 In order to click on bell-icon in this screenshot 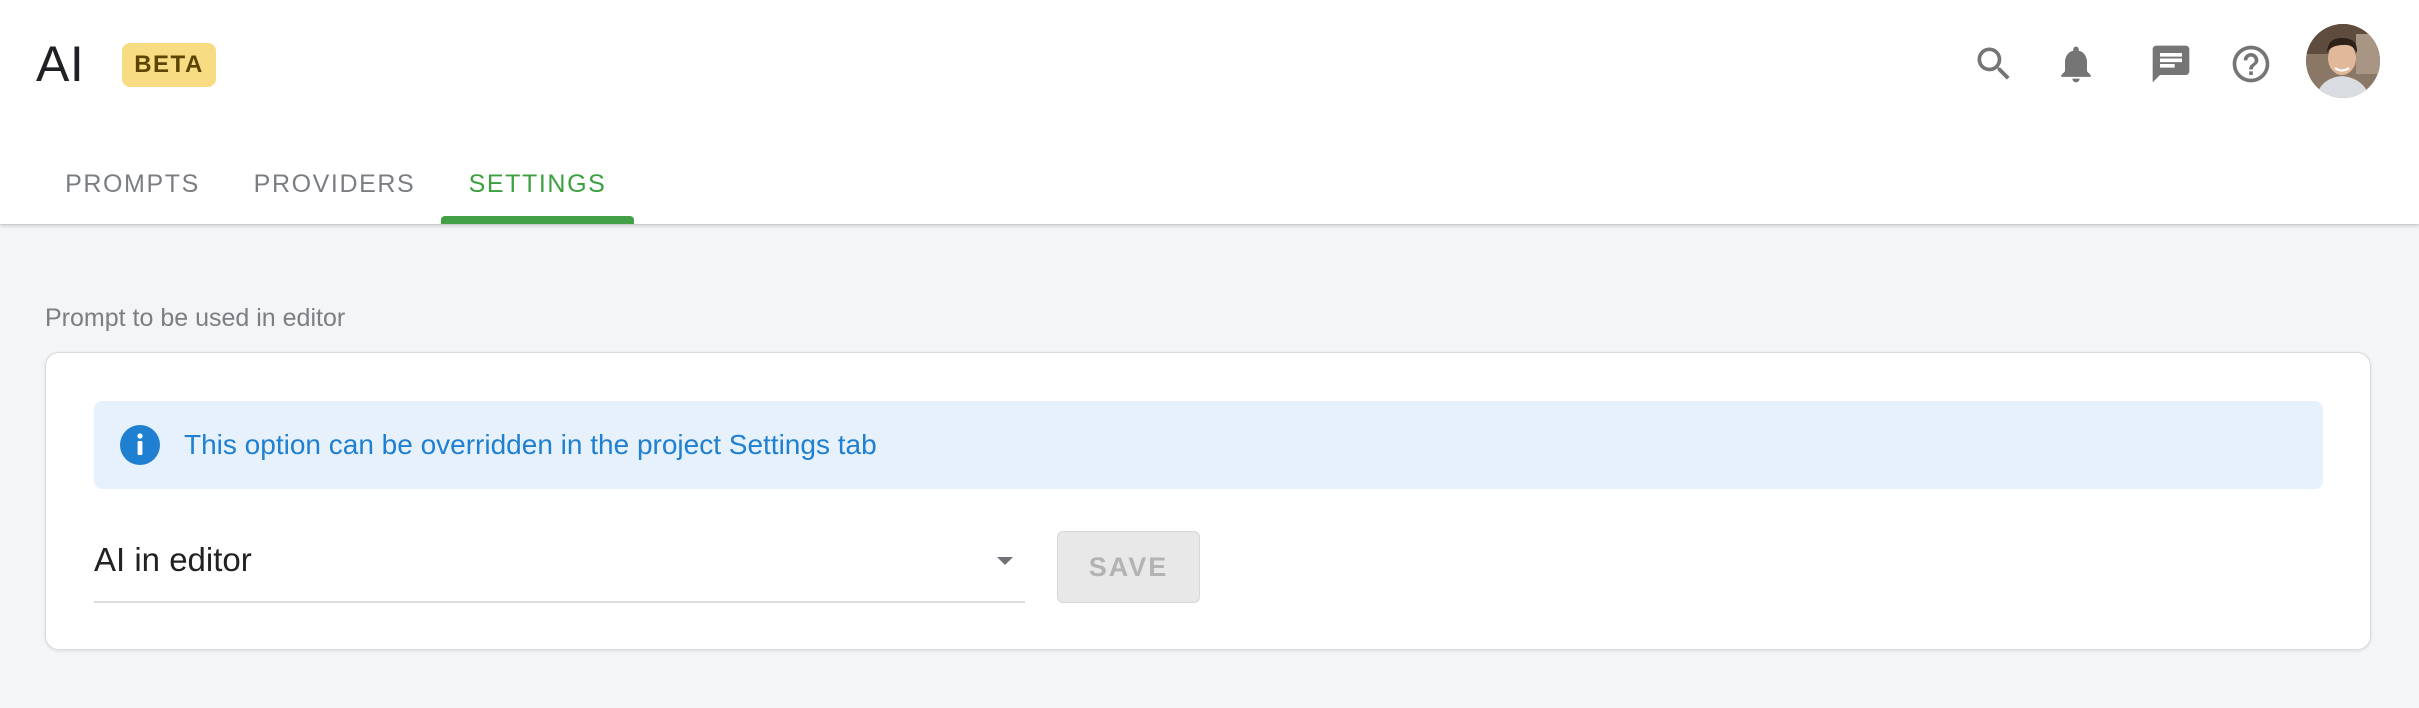, I will do `click(2076, 64)`.